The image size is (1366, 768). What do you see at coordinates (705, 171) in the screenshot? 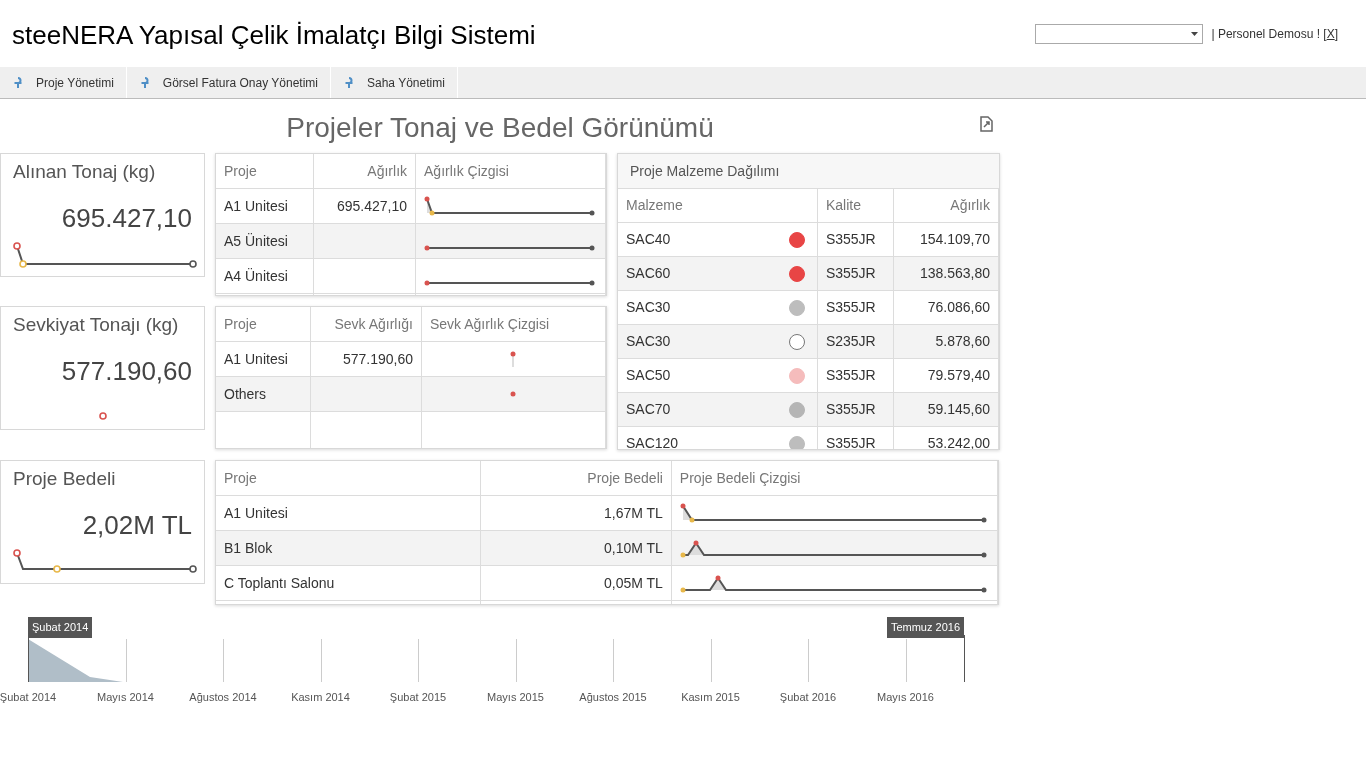
I see `panel-title: Proje Malzeme Dağılımı` at bounding box center [705, 171].